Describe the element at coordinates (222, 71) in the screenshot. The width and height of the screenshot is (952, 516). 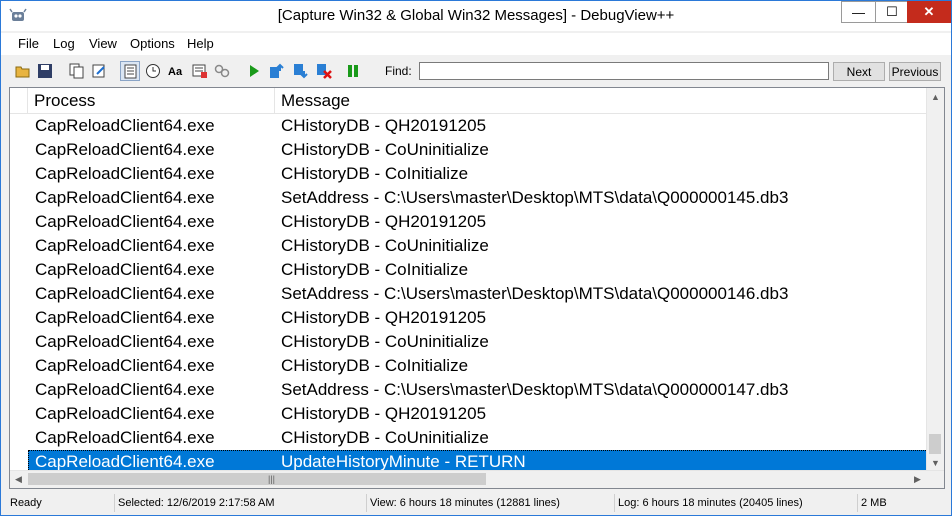
I see `link-icon` at that location.